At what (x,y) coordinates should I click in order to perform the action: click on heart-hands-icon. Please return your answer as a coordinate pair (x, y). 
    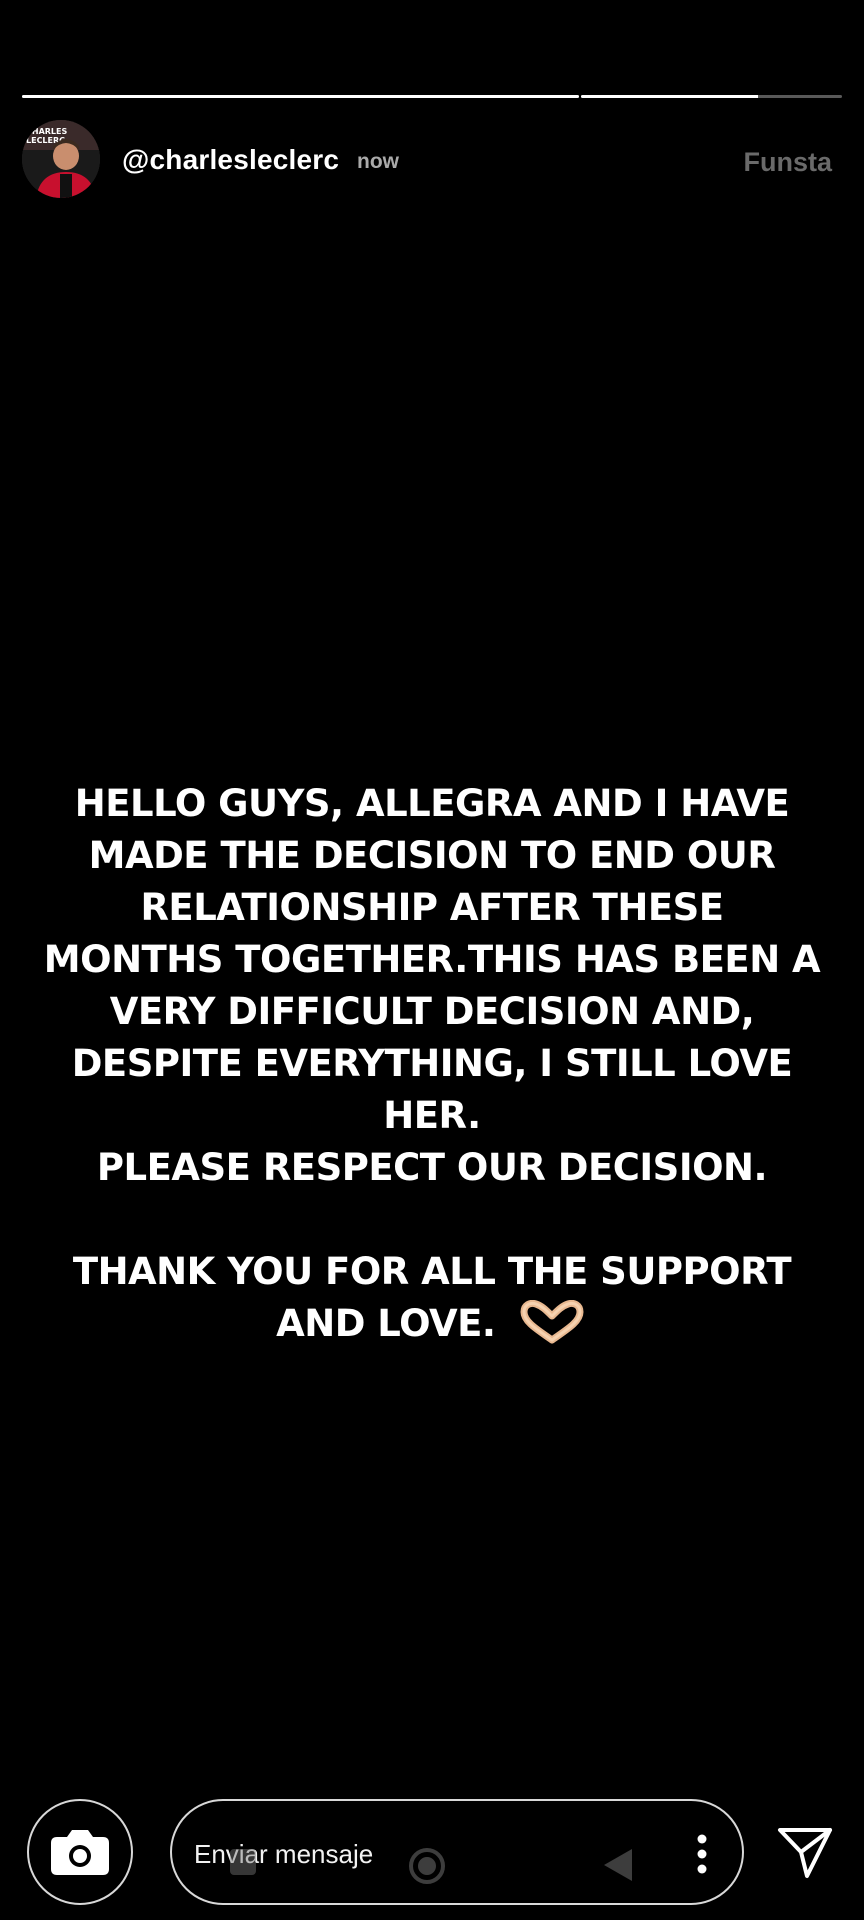
    Looking at the image, I should click on (552, 1321).